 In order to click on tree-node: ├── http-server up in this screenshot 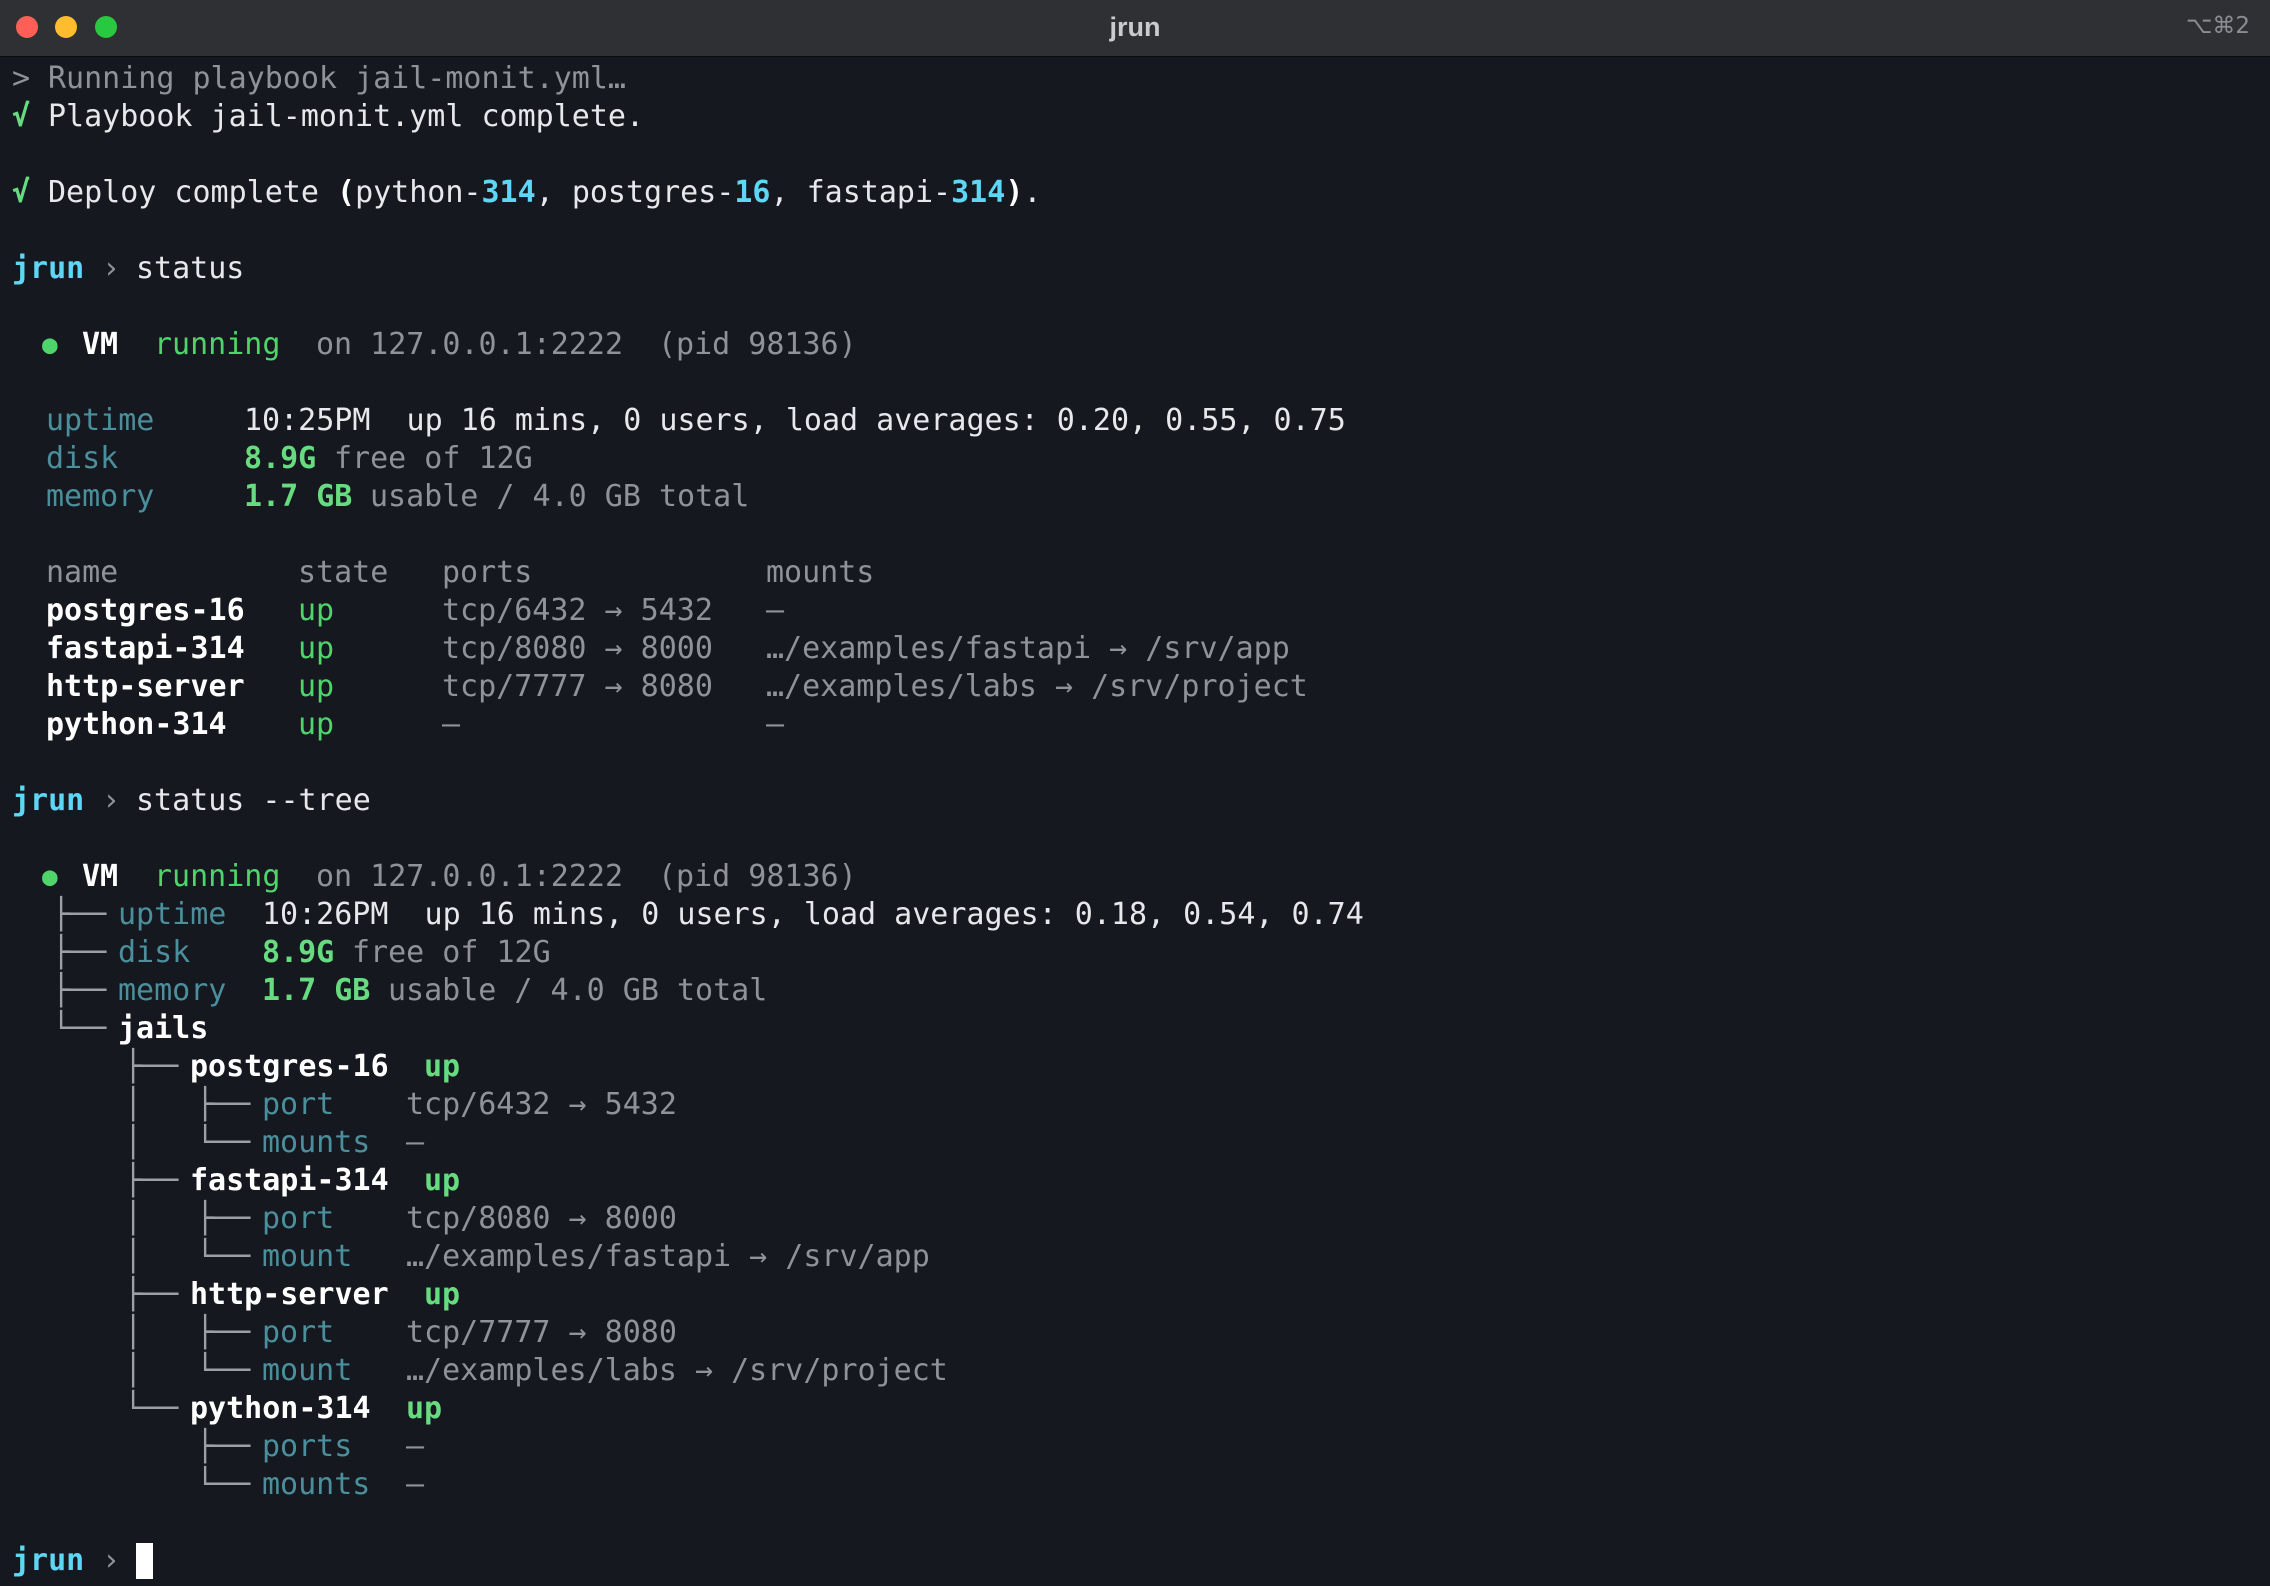, I will do `click(292, 1294)`.